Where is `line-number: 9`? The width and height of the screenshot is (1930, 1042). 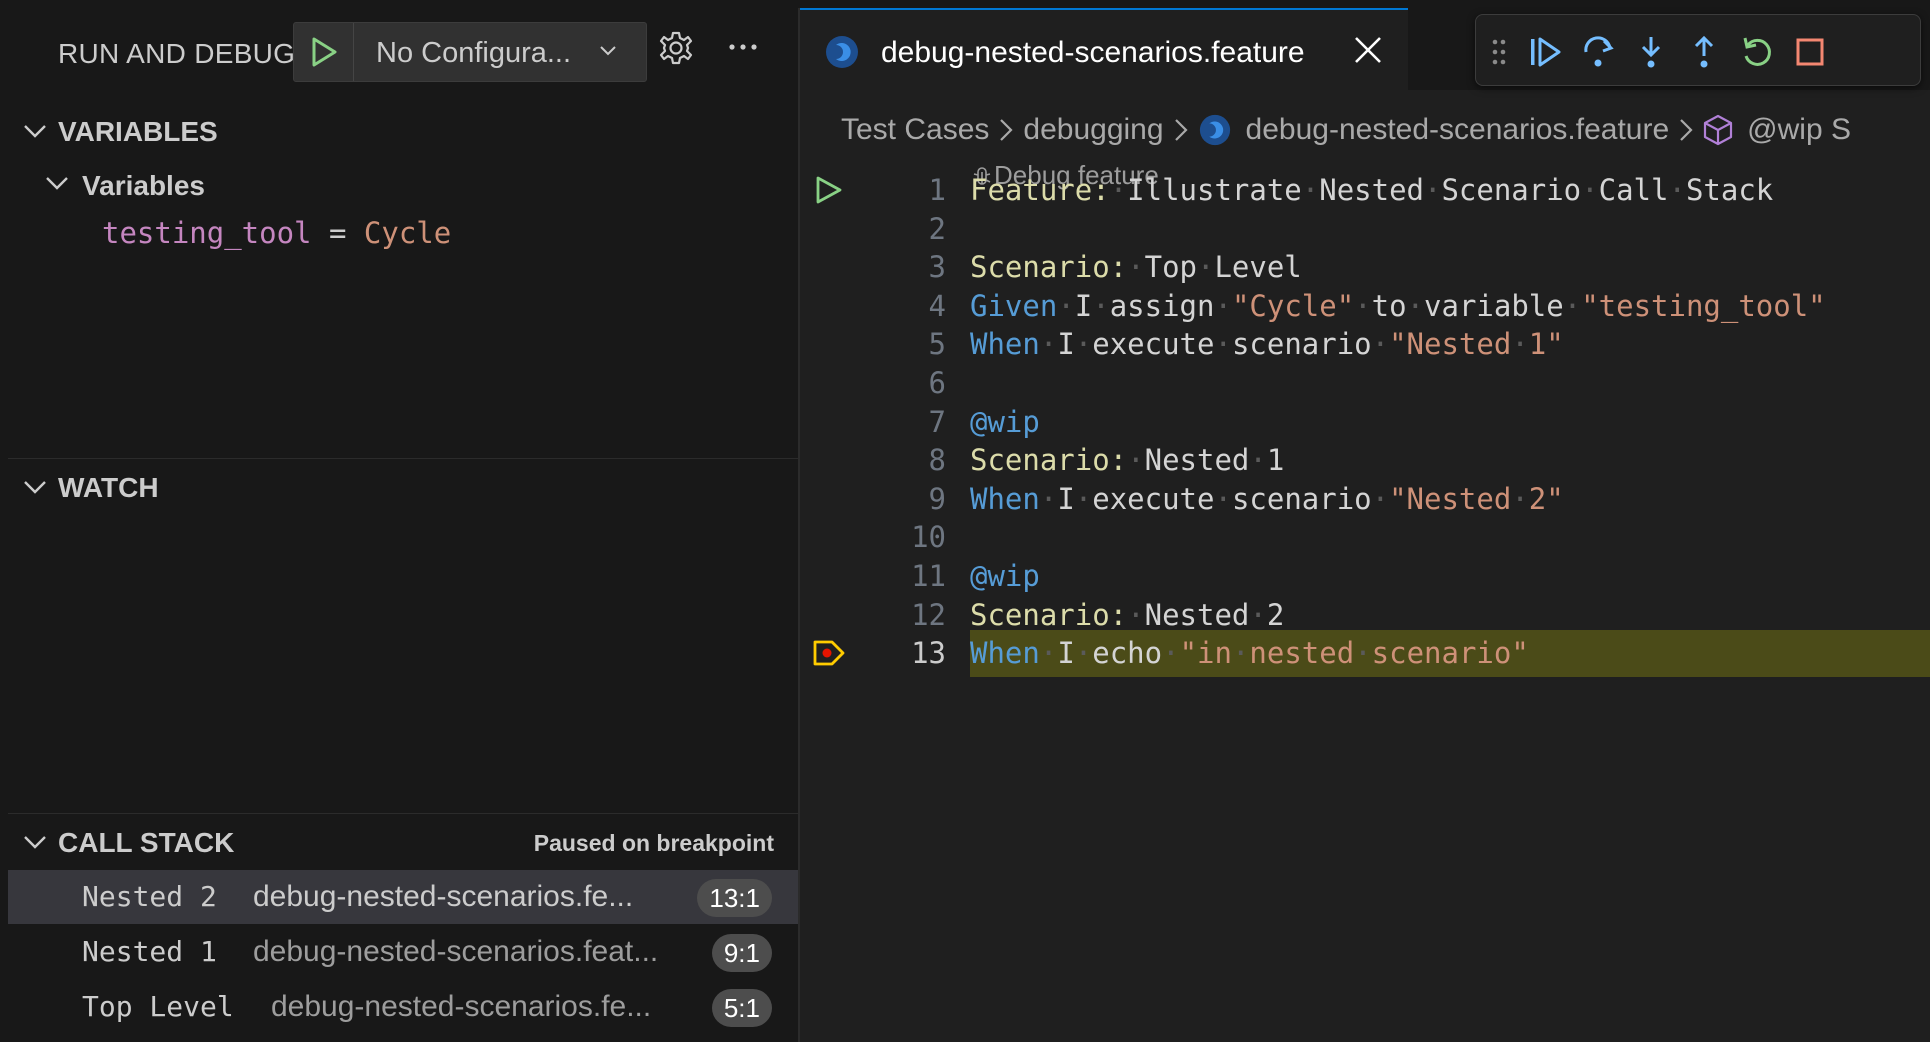
line-number: 9 is located at coordinates (937, 498).